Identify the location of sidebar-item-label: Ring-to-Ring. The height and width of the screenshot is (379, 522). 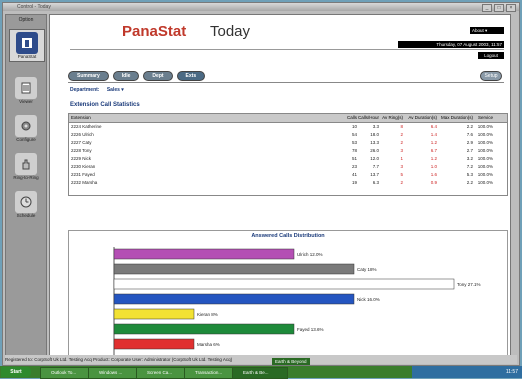
(26, 177).